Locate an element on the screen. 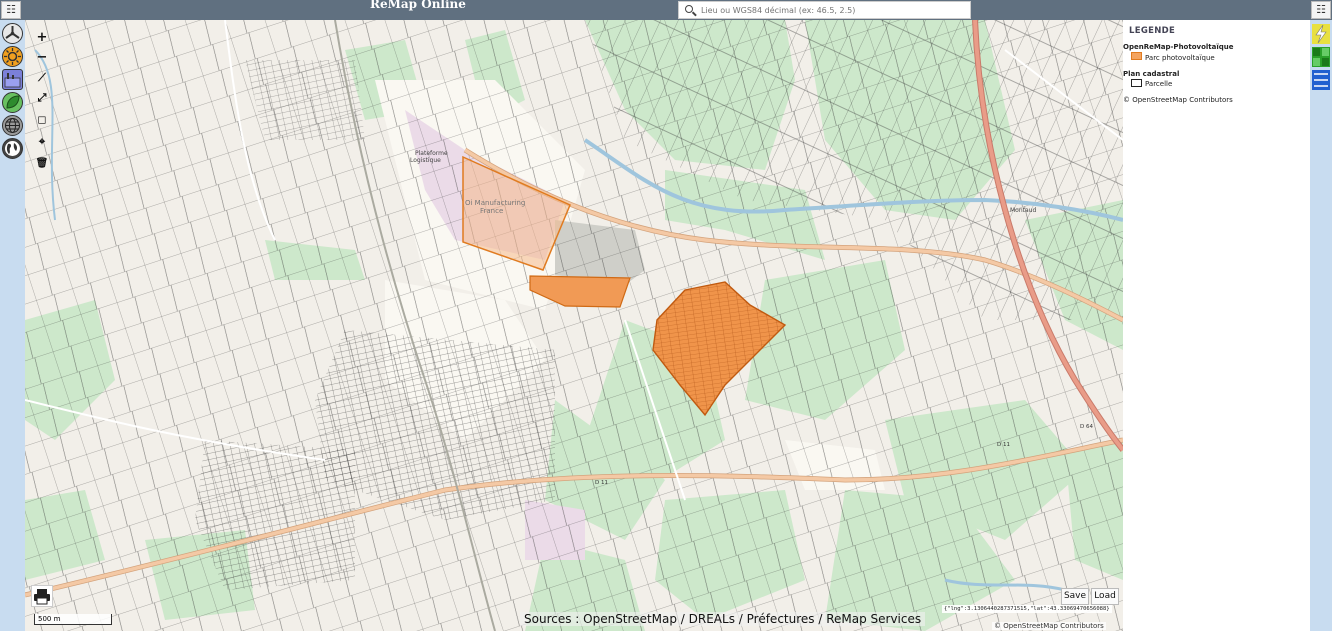 Image resolution: width=1332 pixels, height=631 pixels. lightning-icon is located at coordinates (1321, 34).